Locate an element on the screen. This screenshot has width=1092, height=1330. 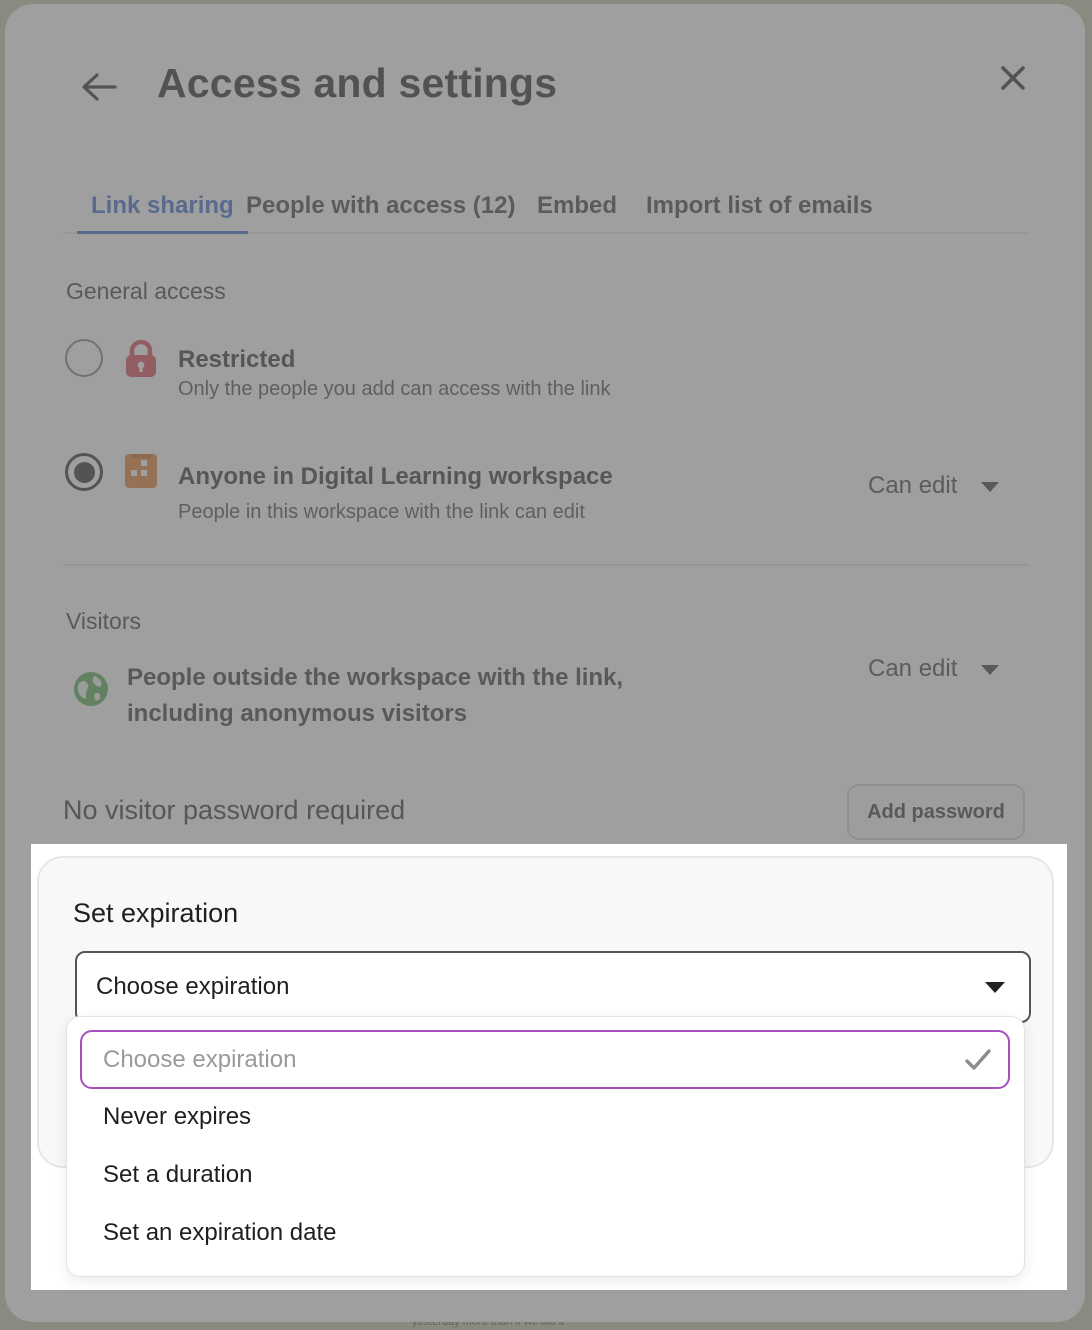
radio-workspace is located at coordinates (84, 472).